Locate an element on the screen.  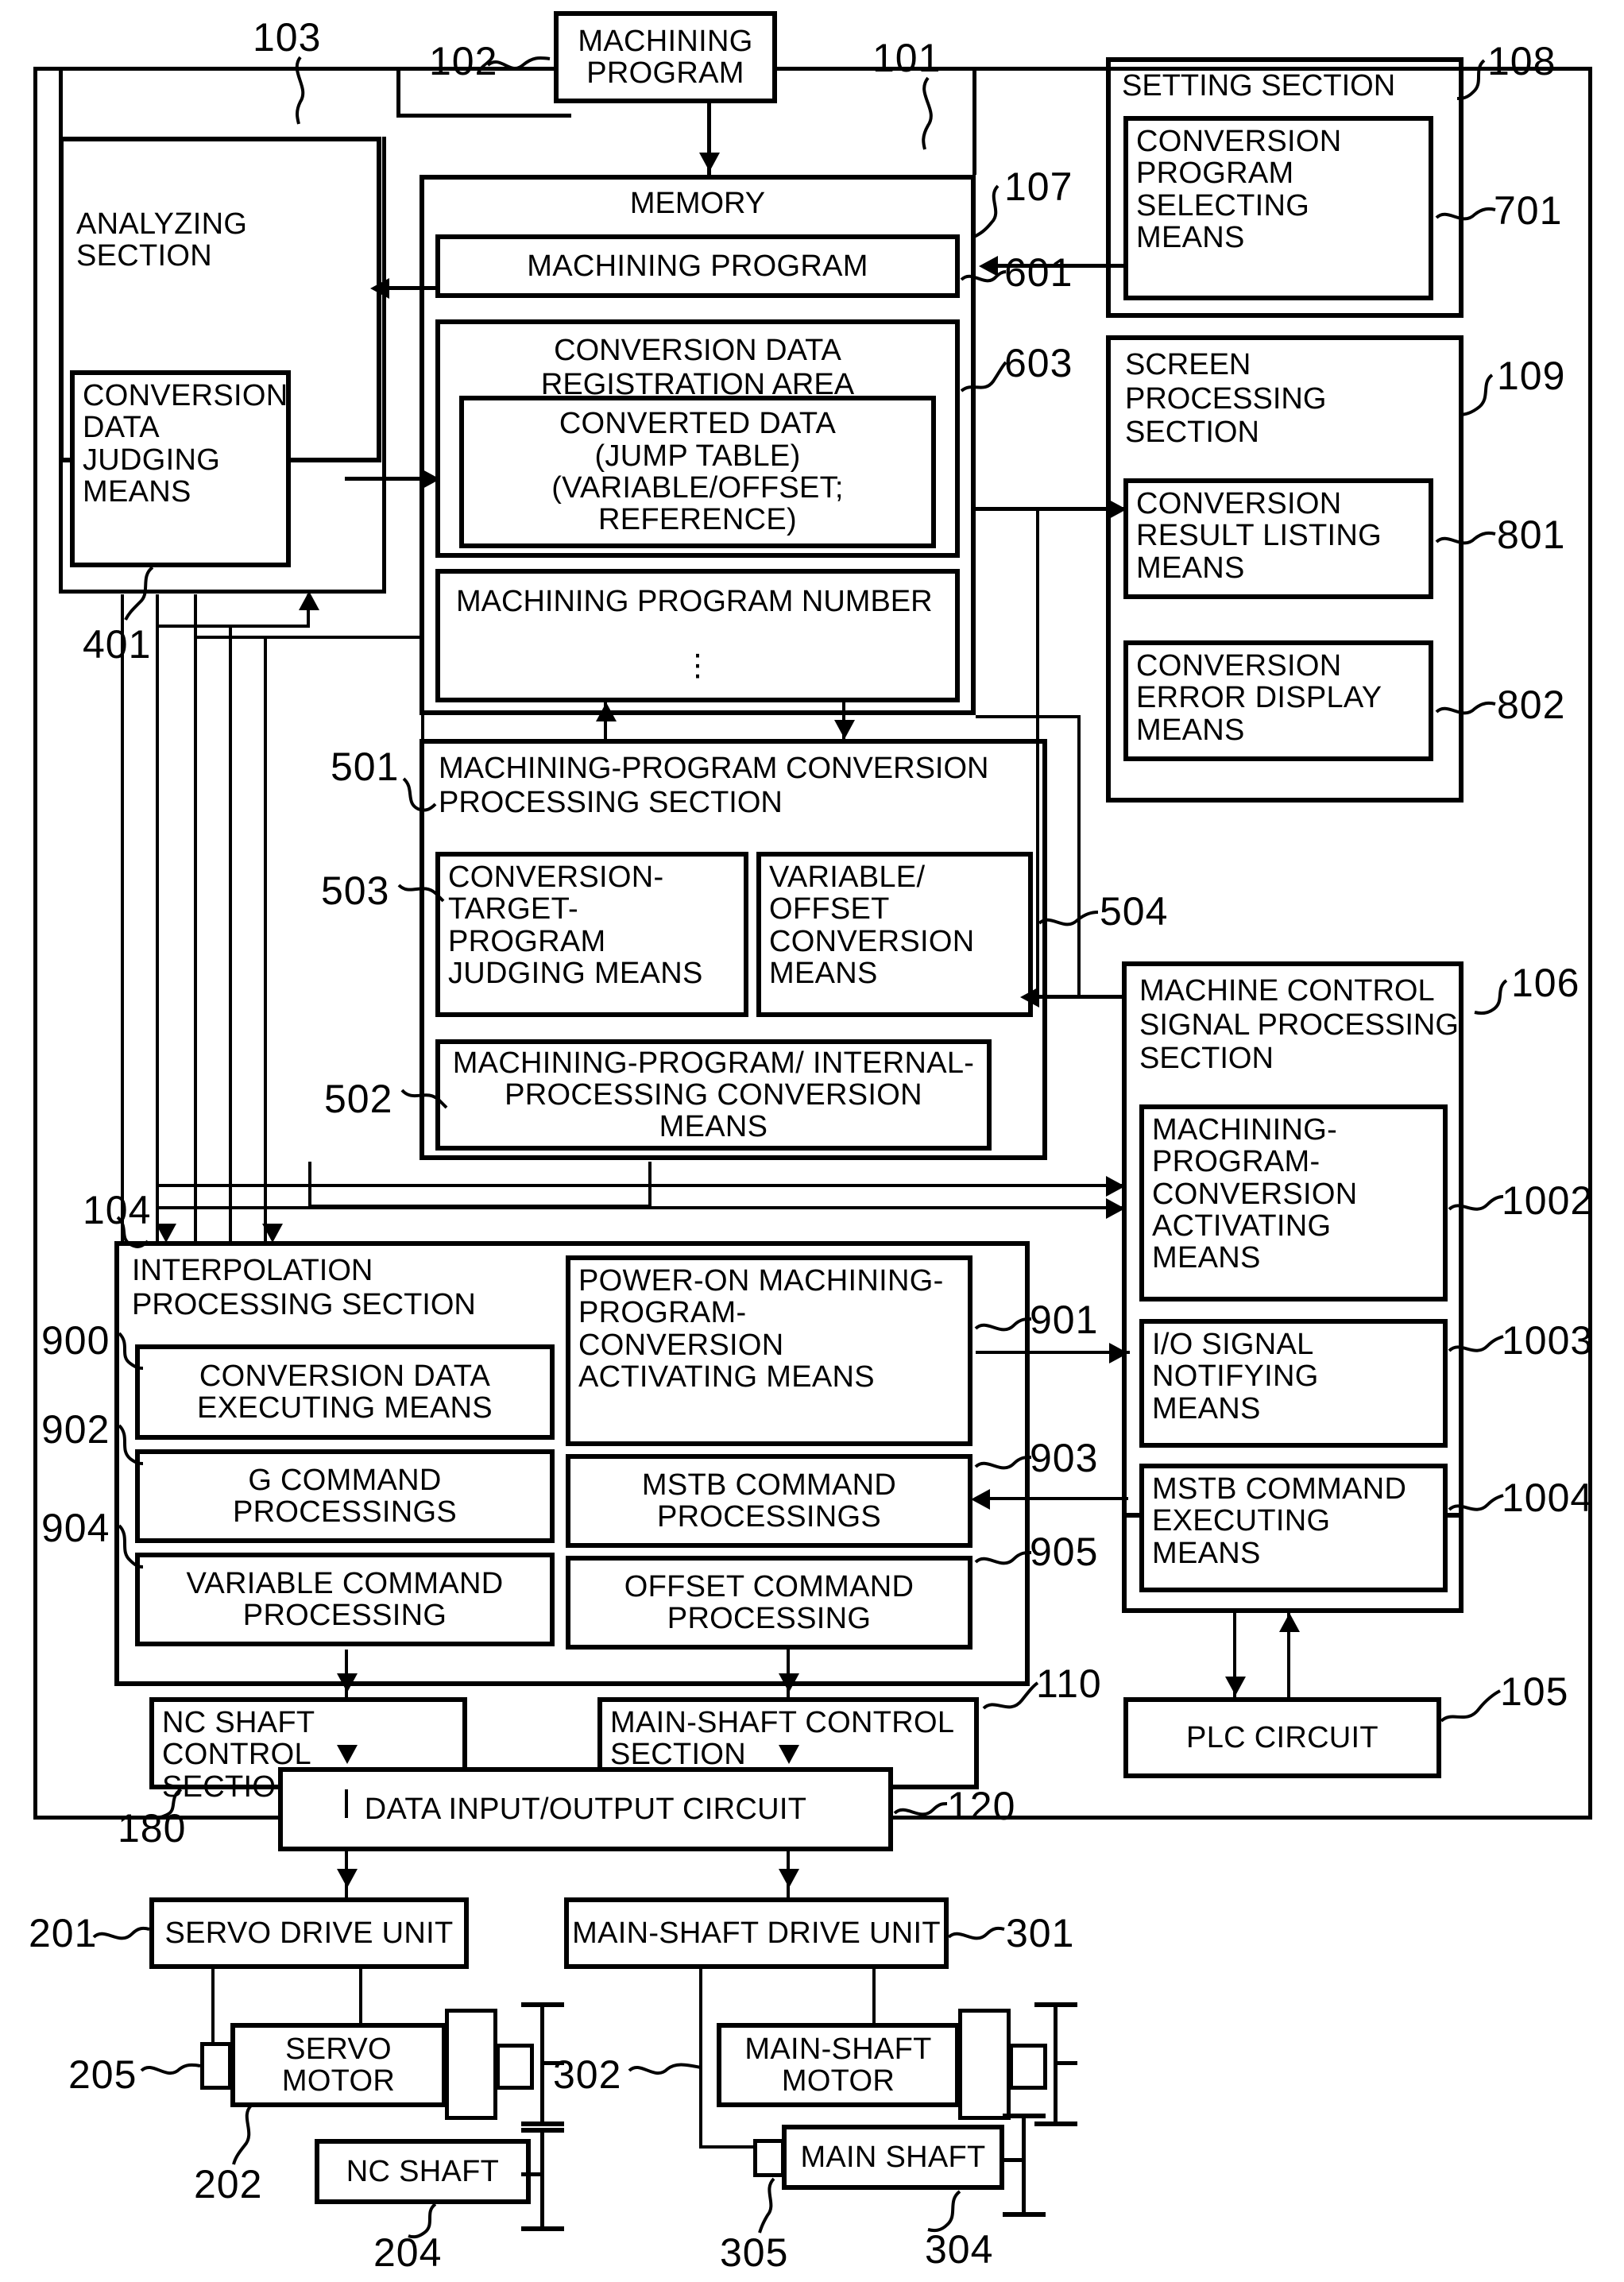
ref-503: 503 is located at coordinates (355, 890).